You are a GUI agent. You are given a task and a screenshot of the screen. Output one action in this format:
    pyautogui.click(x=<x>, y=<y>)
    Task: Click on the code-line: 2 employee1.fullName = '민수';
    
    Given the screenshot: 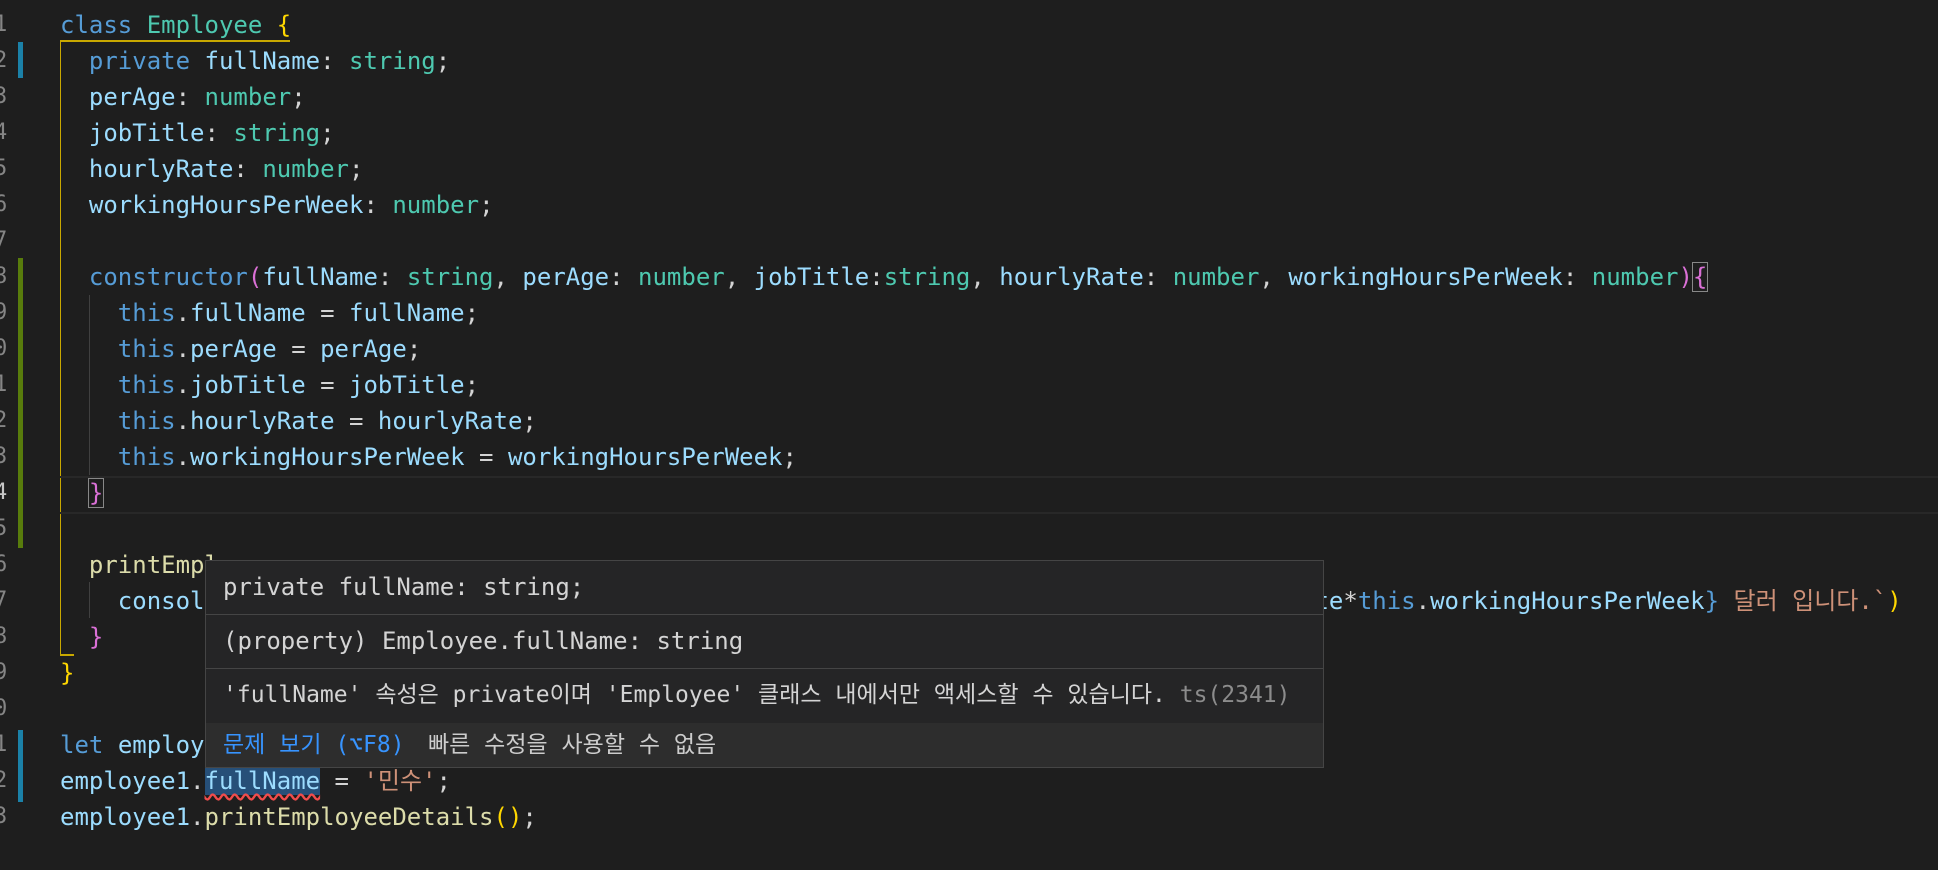 What is the action you would take?
    pyautogui.click(x=969, y=781)
    